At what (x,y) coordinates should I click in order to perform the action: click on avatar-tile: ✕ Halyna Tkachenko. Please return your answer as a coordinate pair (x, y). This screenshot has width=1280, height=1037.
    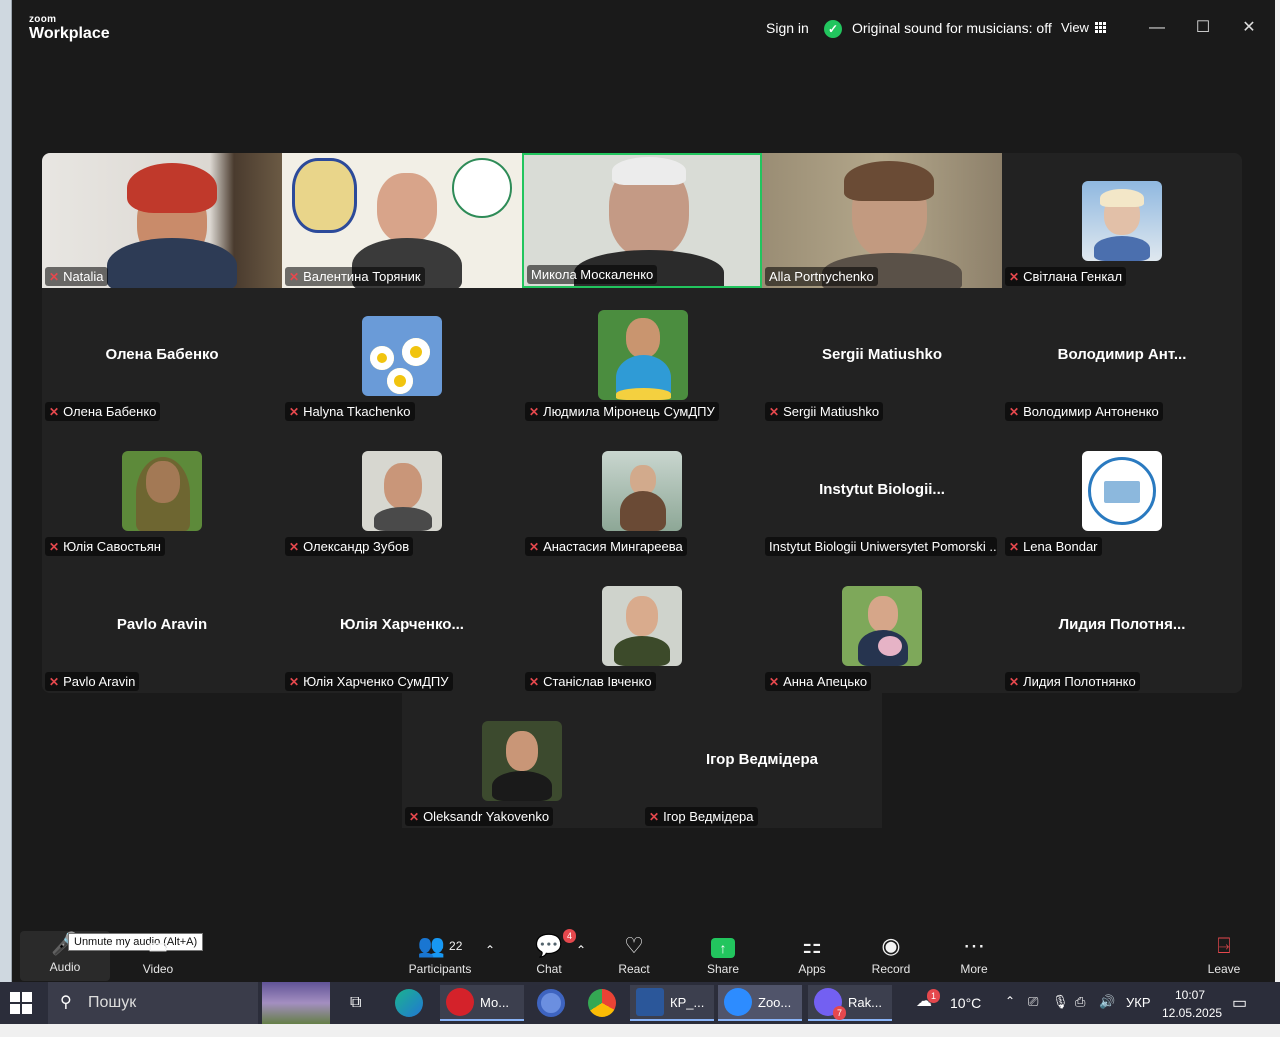
    Looking at the image, I should click on (402, 355).